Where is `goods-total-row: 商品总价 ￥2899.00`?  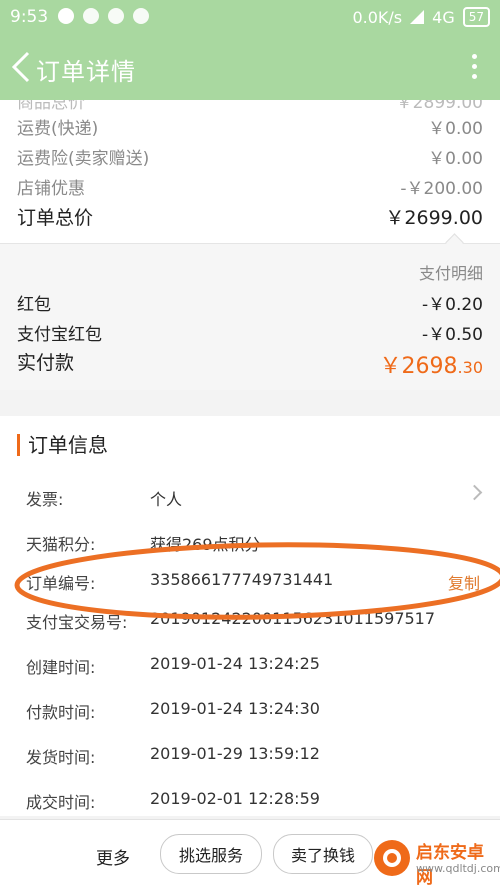
goods-total-row: 商品总价 ￥2899.00 is located at coordinates (250, 106).